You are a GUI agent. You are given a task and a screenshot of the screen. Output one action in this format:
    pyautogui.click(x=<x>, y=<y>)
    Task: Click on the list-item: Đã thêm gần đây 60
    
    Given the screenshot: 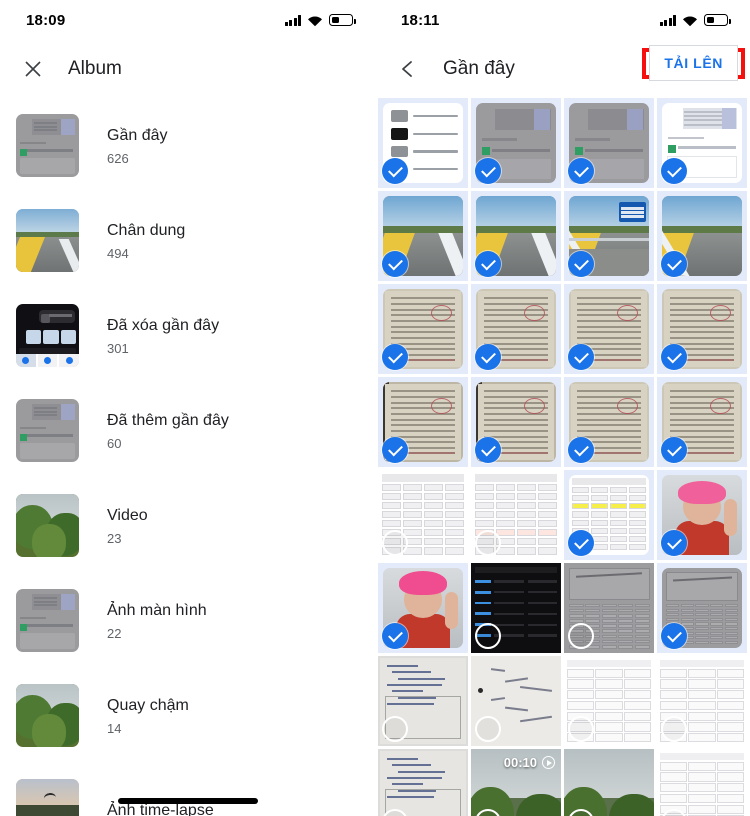 What is the action you would take?
    pyautogui.click(x=195, y=430)
    